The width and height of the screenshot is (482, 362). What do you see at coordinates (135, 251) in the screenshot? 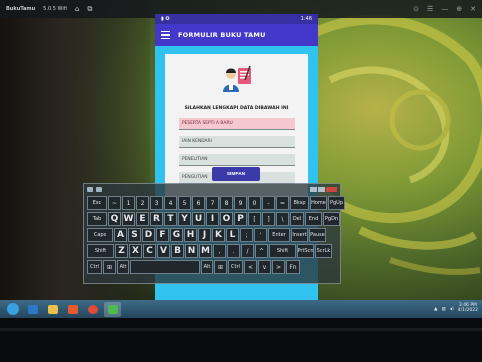
I see `key-x: X` at bounding box center [135, 251].